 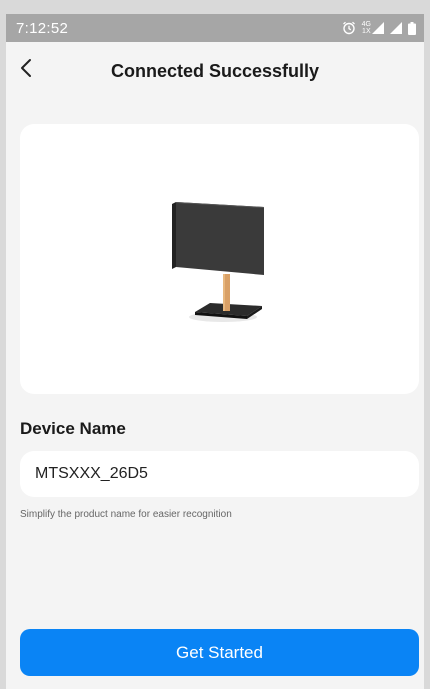 What do you see at coordinates (366, 24) in the screenshot?
I see `network-type-label: 4G` at bounding box center [366, 24].